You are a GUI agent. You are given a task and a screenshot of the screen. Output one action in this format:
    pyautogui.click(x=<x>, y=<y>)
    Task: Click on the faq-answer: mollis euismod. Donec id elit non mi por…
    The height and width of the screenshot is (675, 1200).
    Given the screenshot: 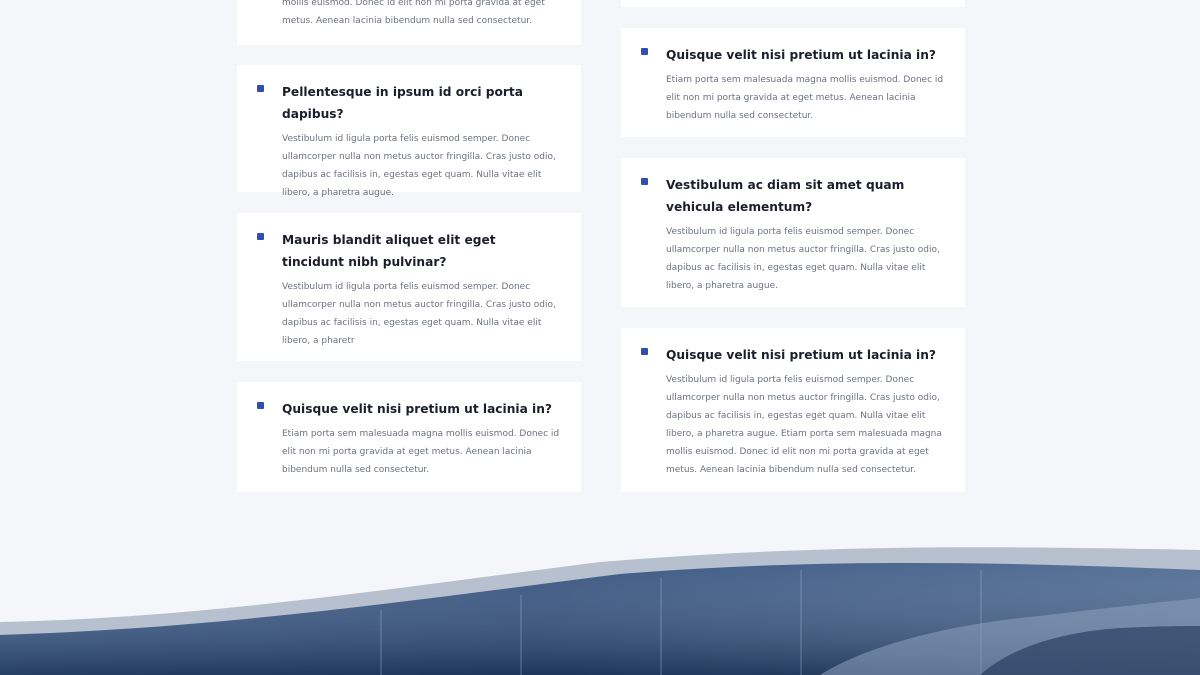 What is the action you would take?
    pyautogui.click(x=413, y=13)
    